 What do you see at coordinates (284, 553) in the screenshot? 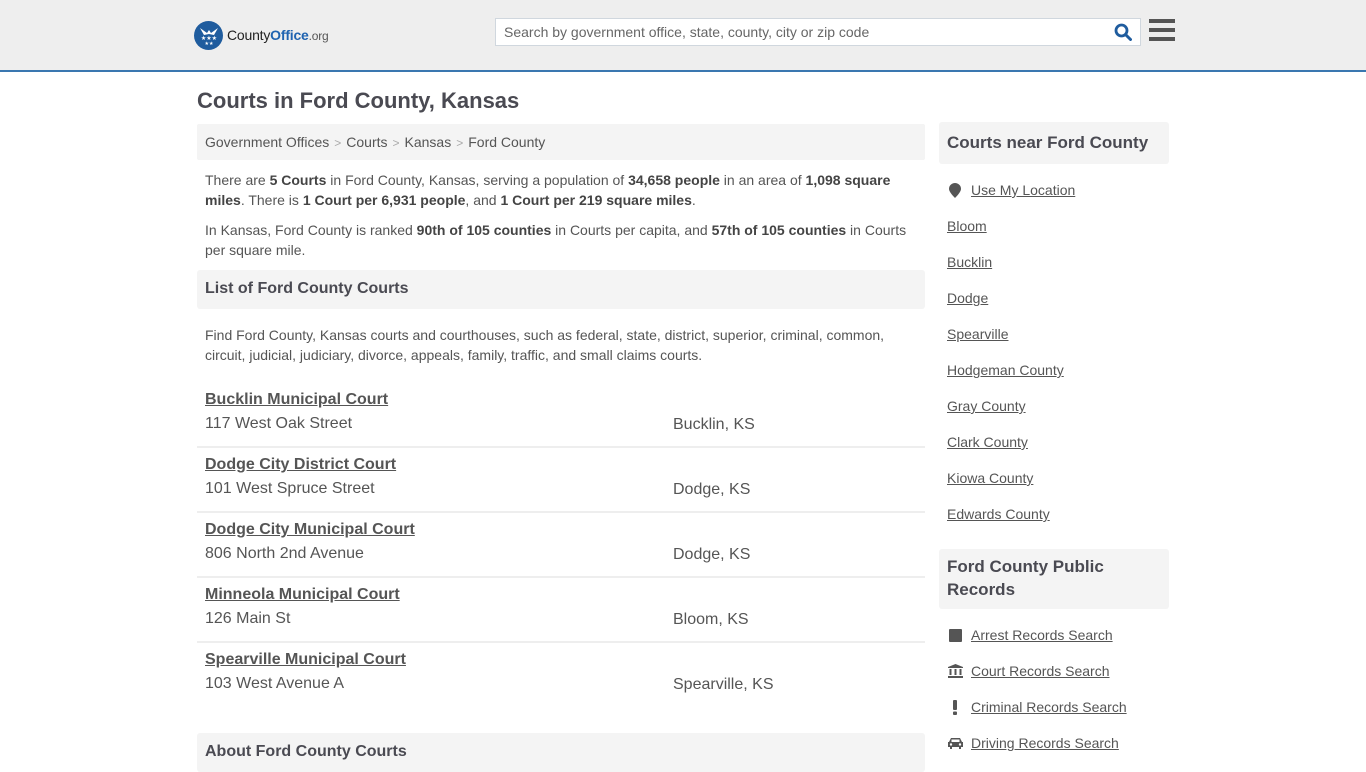
I see `court-address: 806 North 2nd Avenue` at bounding box center [284, 553].